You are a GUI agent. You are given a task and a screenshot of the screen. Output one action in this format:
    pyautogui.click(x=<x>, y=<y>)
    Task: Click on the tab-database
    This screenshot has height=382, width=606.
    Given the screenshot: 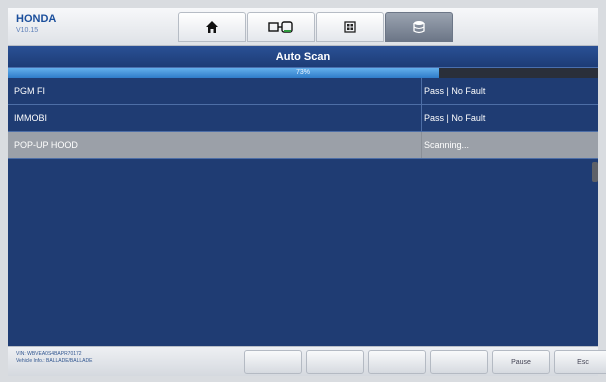 What is the action you would take?
    pyautogui.click(x=419, y=27)
    